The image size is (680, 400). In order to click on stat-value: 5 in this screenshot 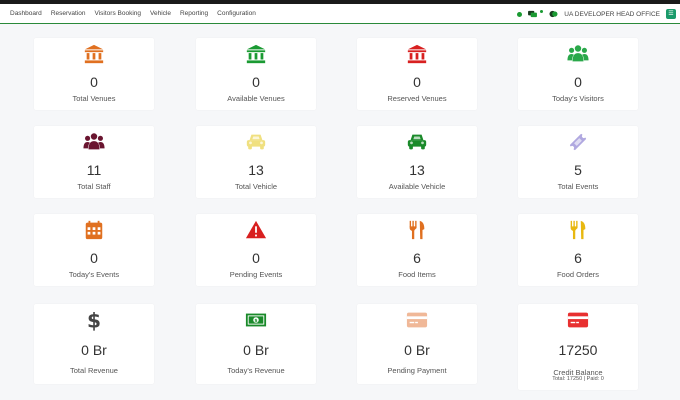, I will do `click(578, 170)`.